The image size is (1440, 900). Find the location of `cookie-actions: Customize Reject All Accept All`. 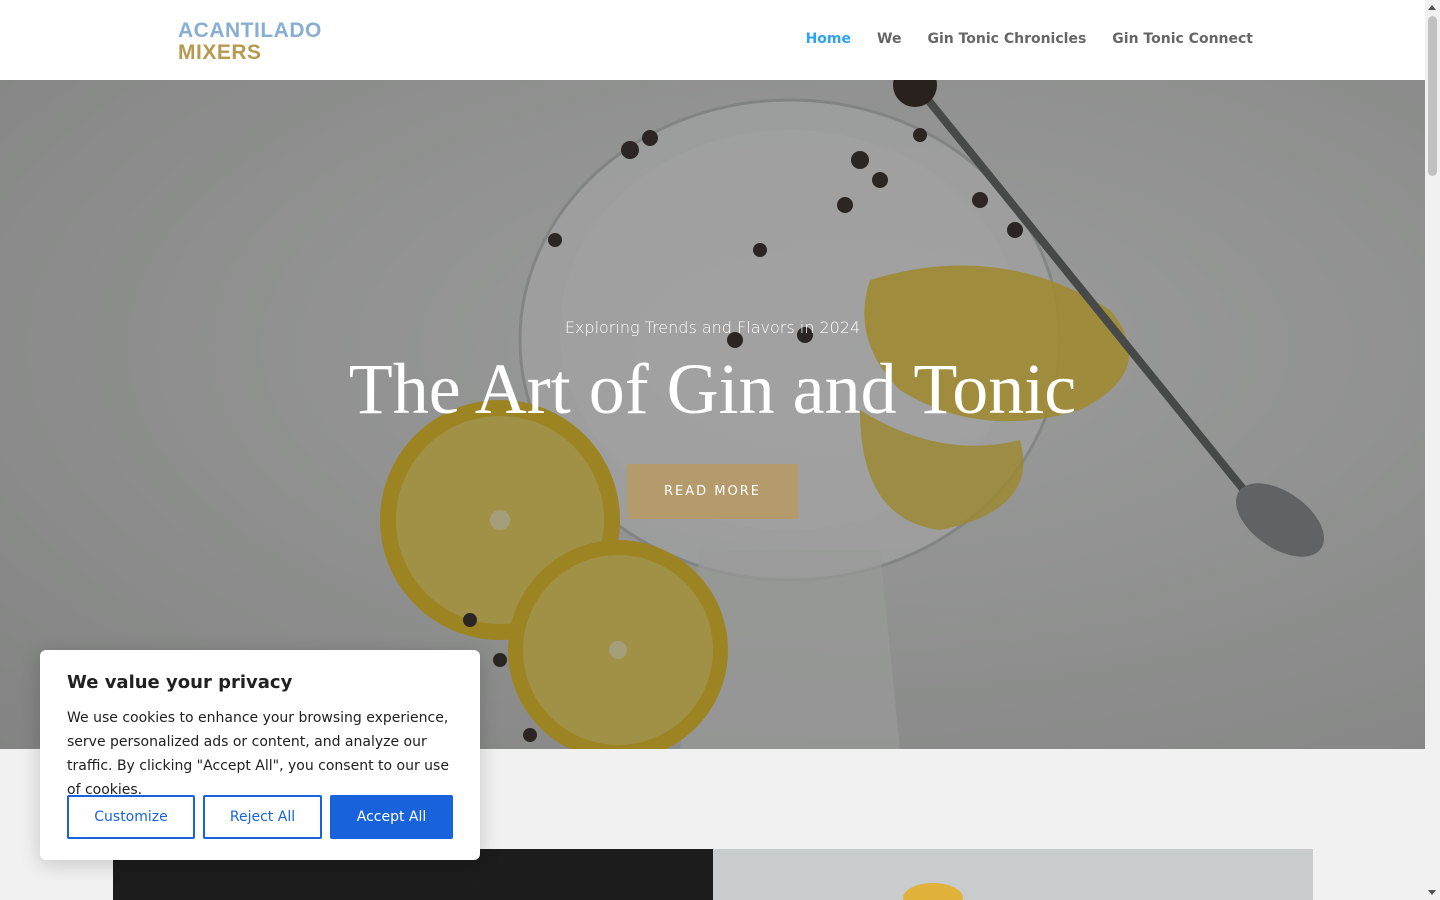

cookie-actions: Customize Reject All Accept All is located at coordinates (260, 817).